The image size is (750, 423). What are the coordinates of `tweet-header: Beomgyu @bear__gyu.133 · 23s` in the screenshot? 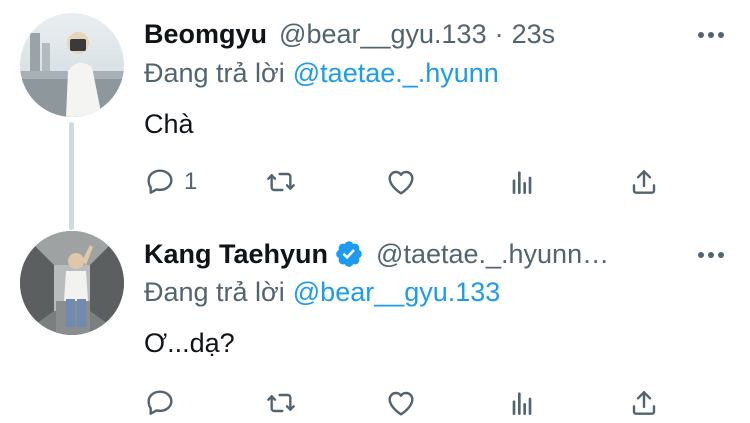 It's located at (437, 34).